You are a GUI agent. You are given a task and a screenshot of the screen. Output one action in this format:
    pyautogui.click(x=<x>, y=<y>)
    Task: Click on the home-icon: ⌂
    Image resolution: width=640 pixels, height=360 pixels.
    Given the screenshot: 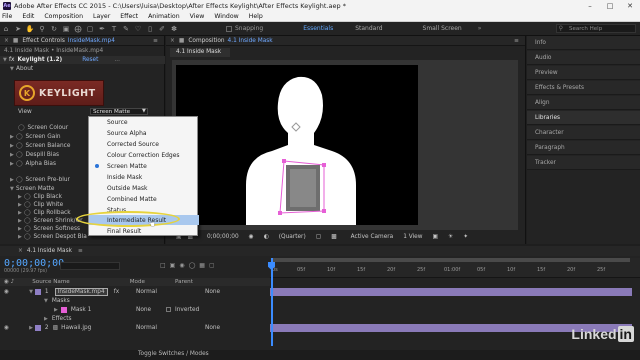 What is the action you would take?
    pyautogui.click(x=6, y=29)
    